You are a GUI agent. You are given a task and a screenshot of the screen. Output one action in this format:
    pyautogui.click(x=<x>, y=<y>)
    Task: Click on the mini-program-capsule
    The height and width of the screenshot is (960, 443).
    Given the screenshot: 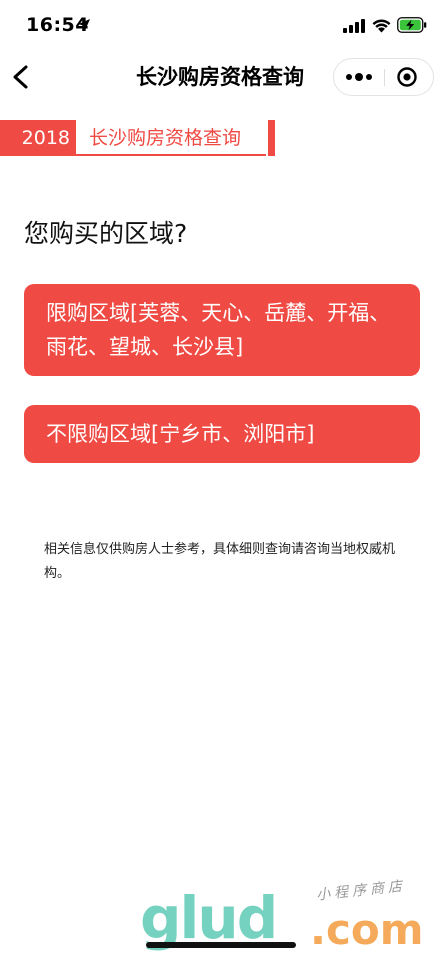 What is the action you would take?
    pyautogui.click(x=383, y=77)
    